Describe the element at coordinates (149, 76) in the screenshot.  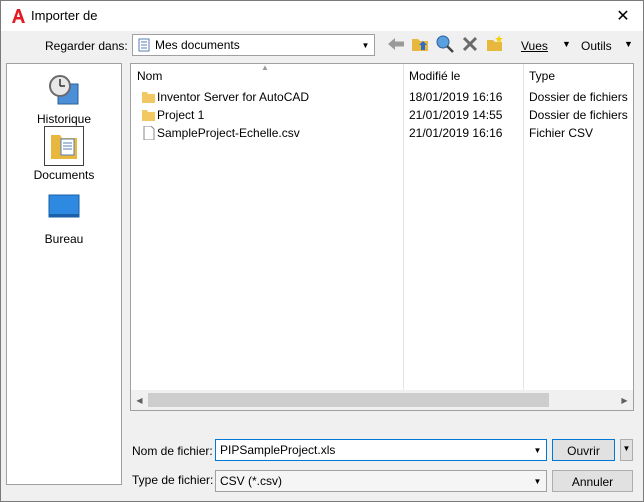
I see `column-header-name: Nom` at that location.